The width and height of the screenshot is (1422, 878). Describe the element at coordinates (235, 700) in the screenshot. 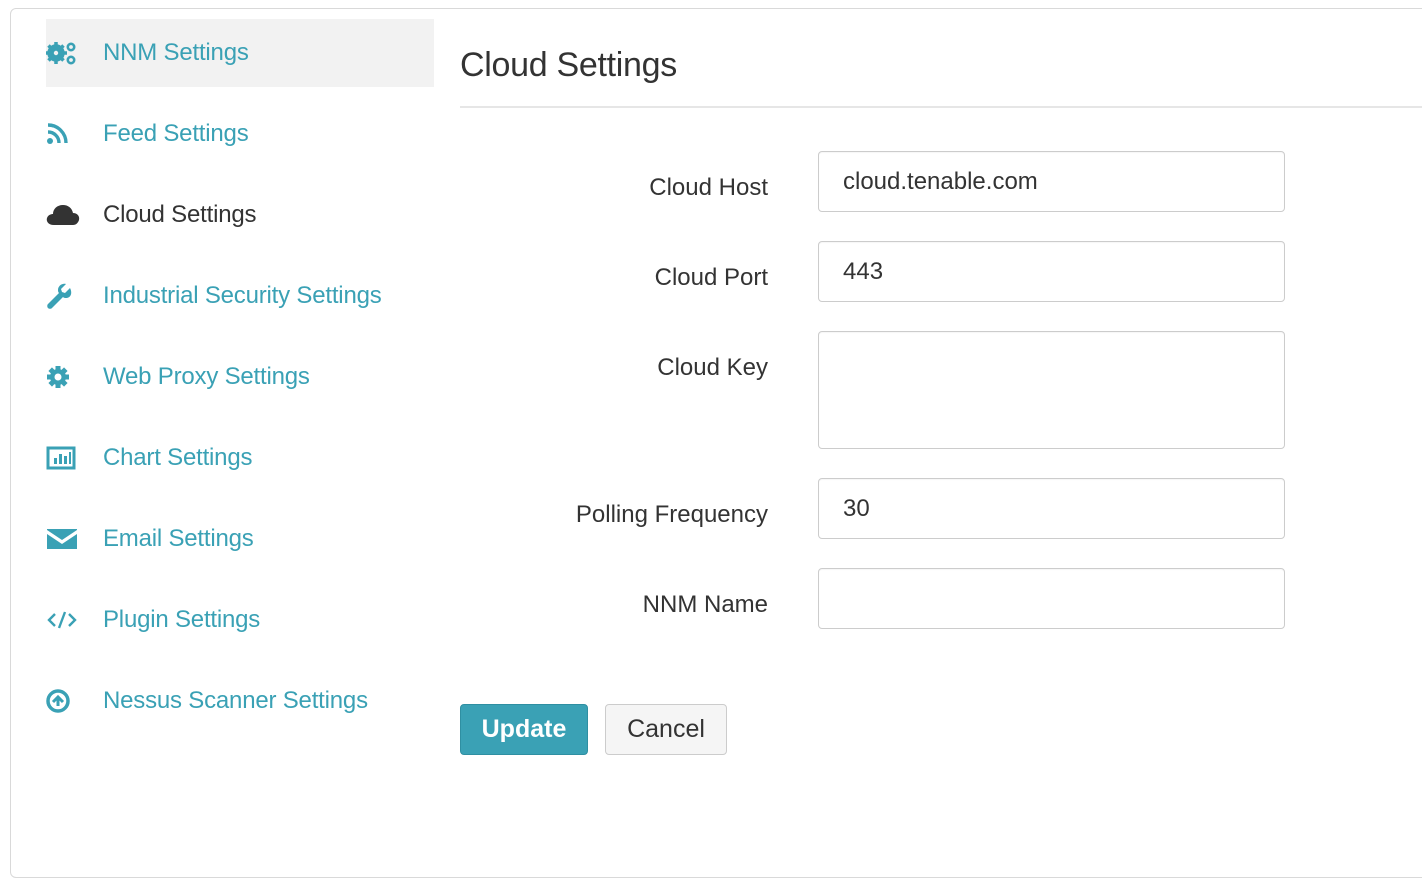

I see `sidebar-item-label: Nessus Scanner Settings` at that location.